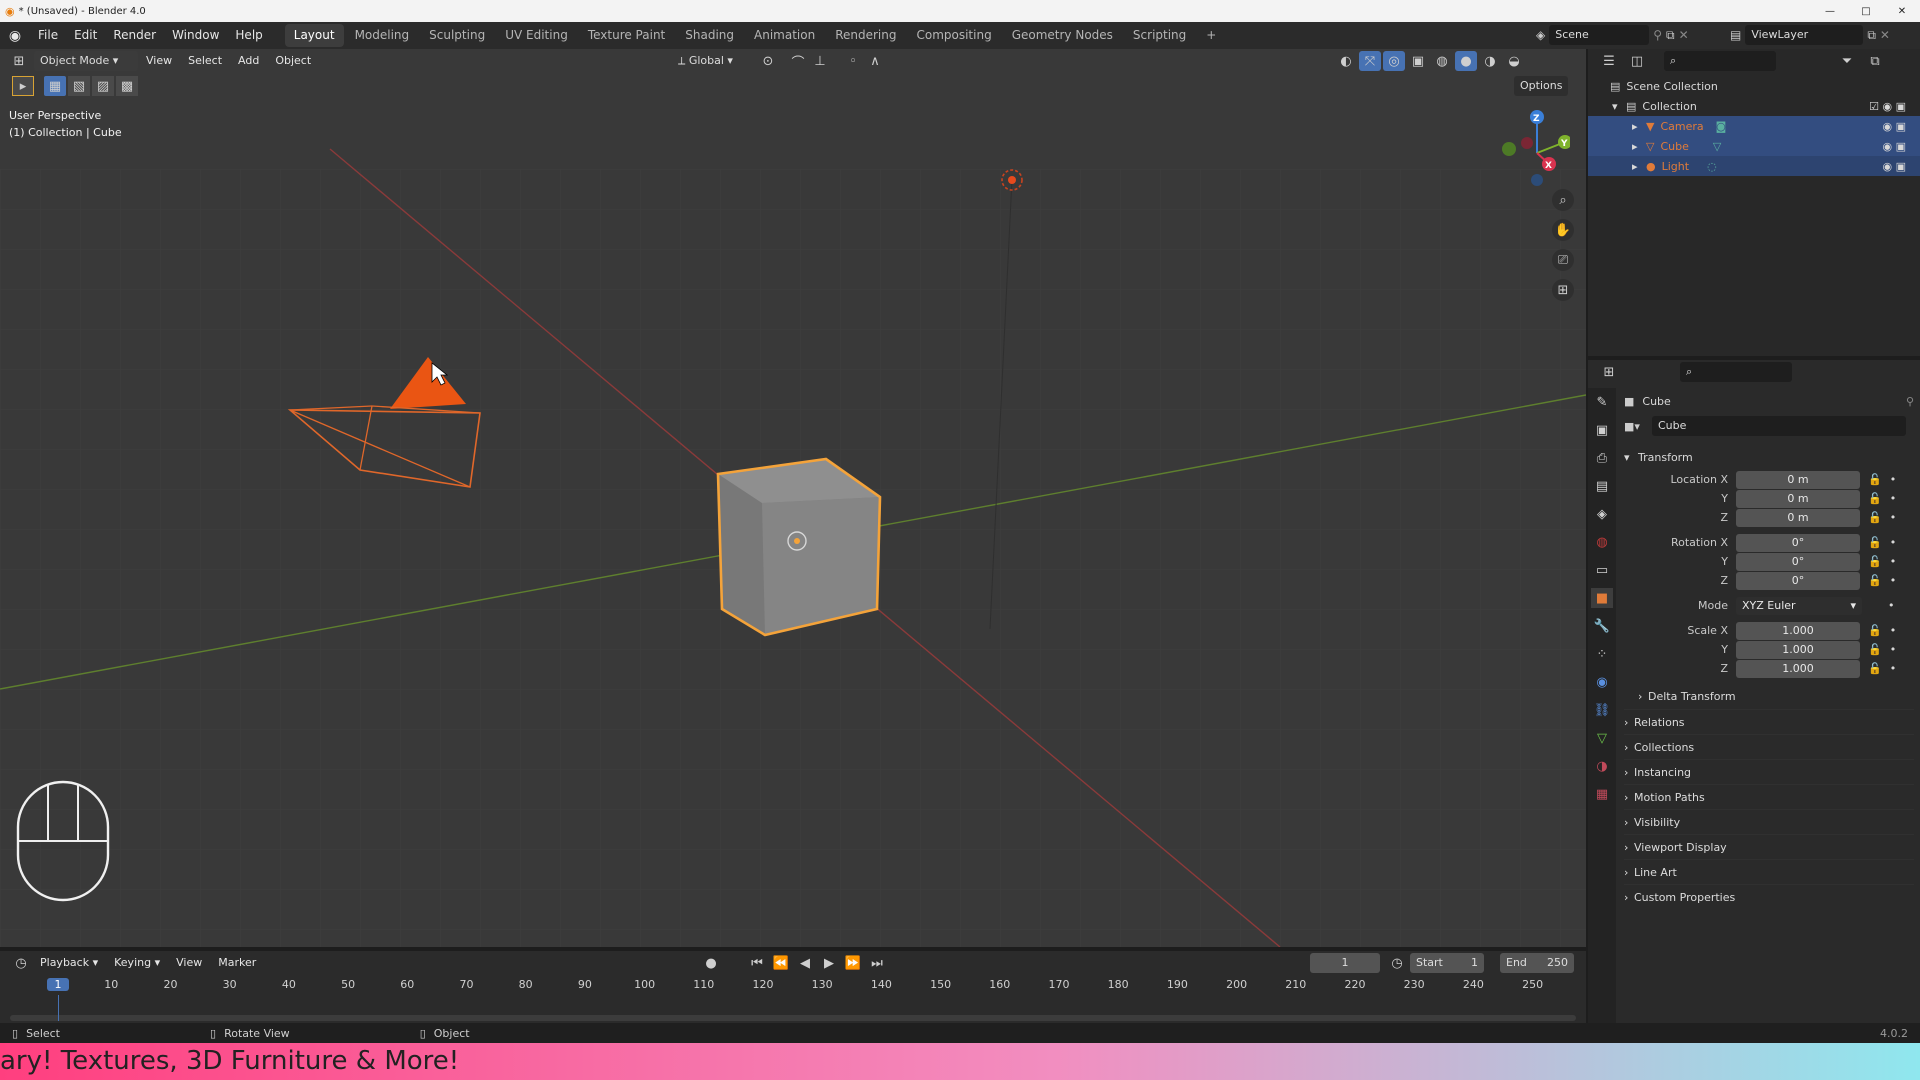 The image size is (1920, 1080). I want to click on timeline-menu-view: View, so click(189, 963).